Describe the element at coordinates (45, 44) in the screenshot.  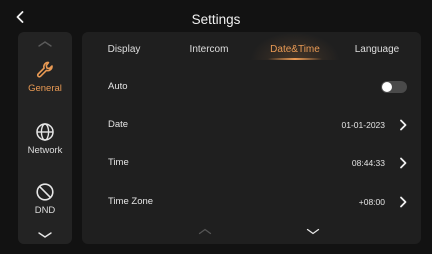
I see `sidebar-scroll-up-icon` at that location.